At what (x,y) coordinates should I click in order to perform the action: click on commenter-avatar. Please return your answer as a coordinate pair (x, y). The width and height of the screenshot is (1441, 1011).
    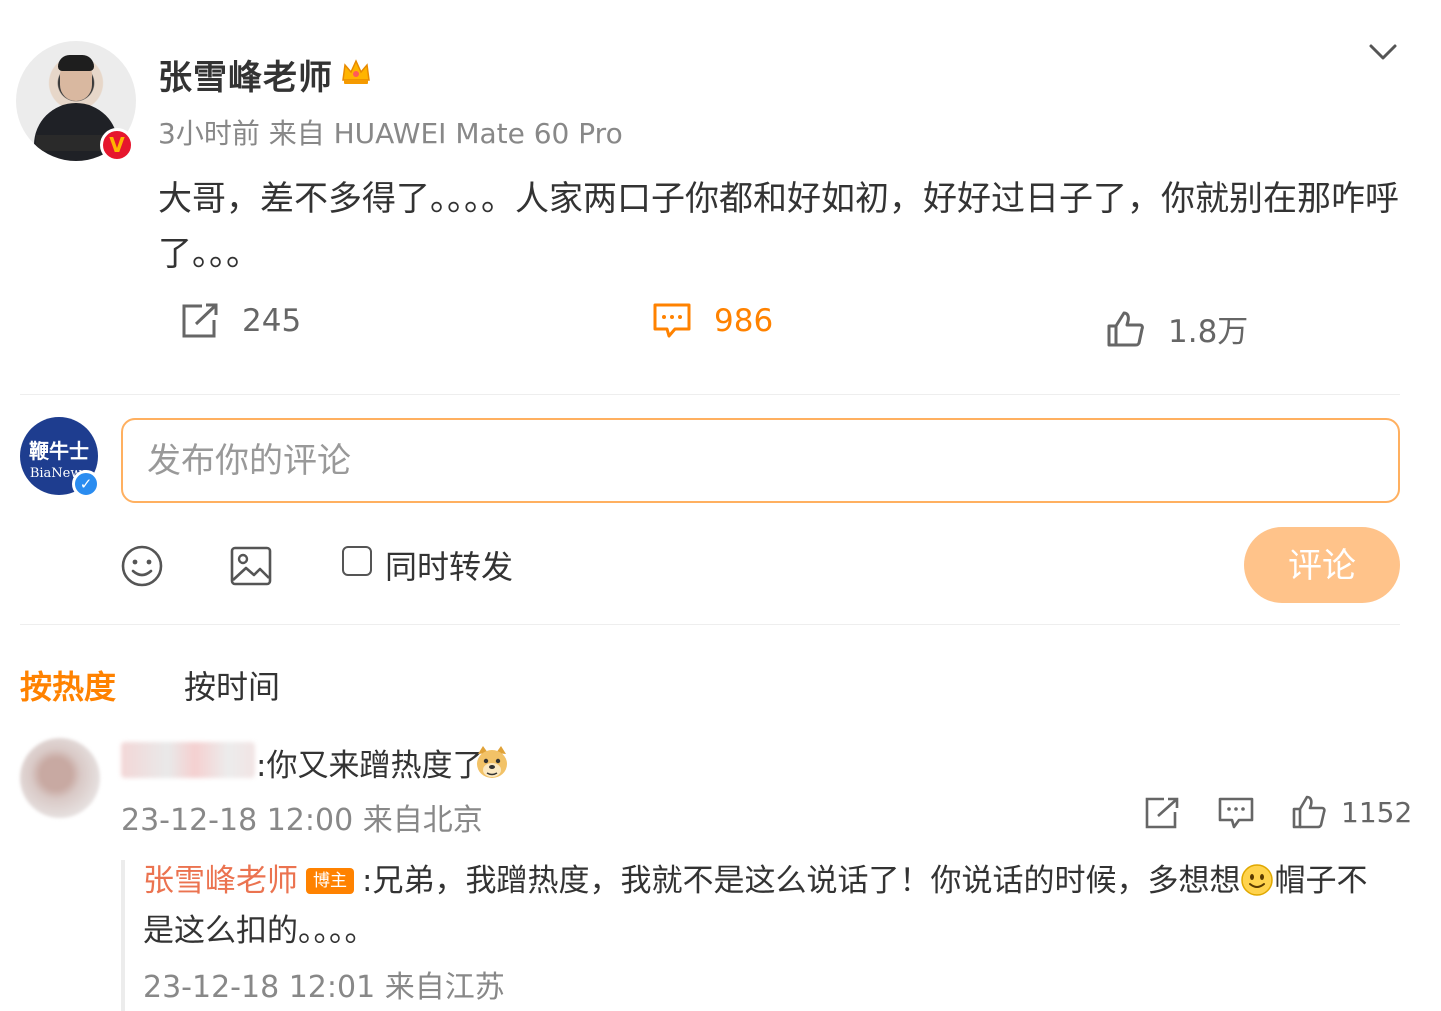
    Looking at the image, I should click on (60, 778).